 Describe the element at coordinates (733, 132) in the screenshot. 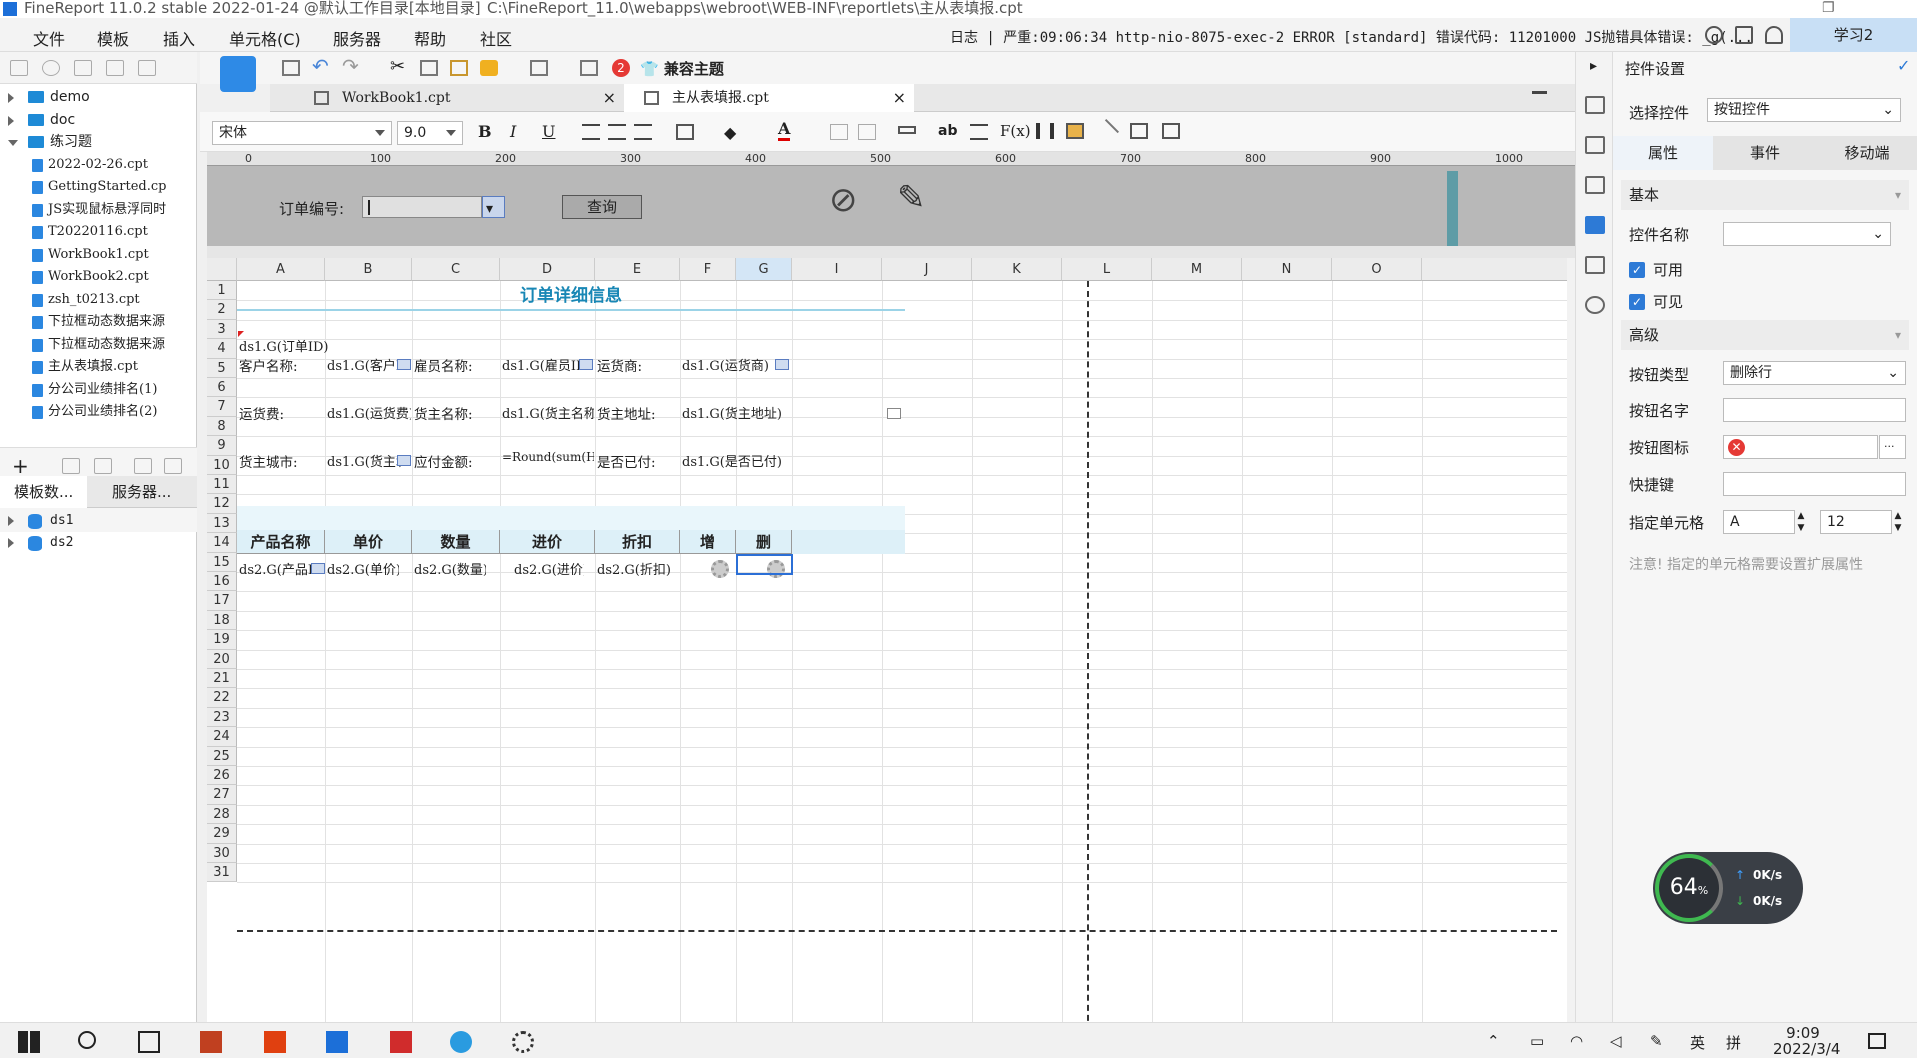

I see `fill-color-icon: ◆` at that location.